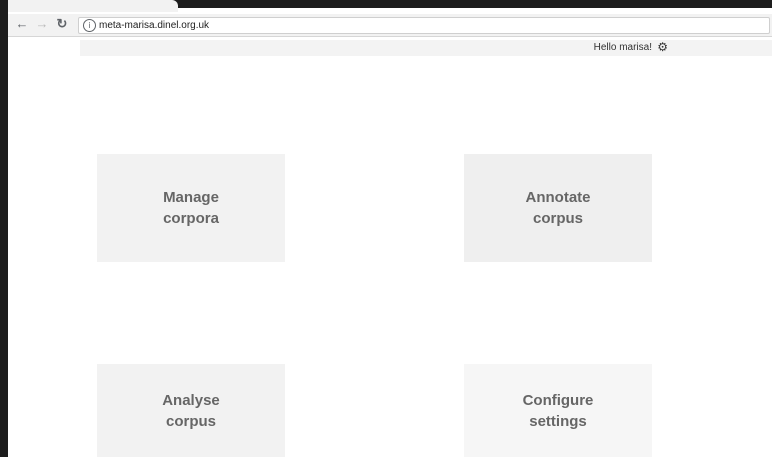  Describe the element at coordinates (558, 421) in the screenshot. I see `tile-label-line2: settings` at that location.